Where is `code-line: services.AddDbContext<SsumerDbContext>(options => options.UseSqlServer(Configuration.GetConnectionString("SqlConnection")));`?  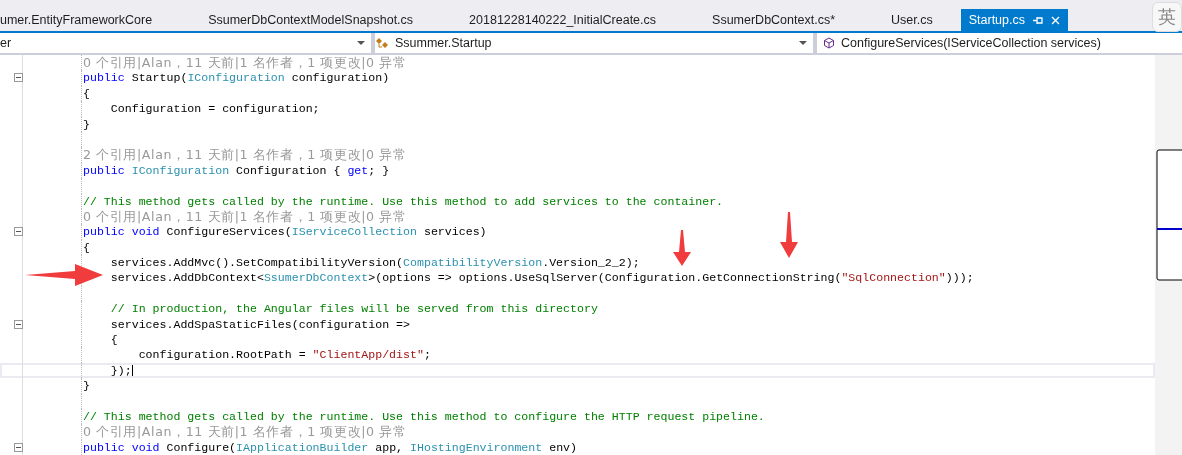
code-line: services.AddDbContext<SsumerDbContext>(options => options.UseSqlServer(Configuration.GetConnectionString("SqlConnection"))); is located at coordinates (541, 278).